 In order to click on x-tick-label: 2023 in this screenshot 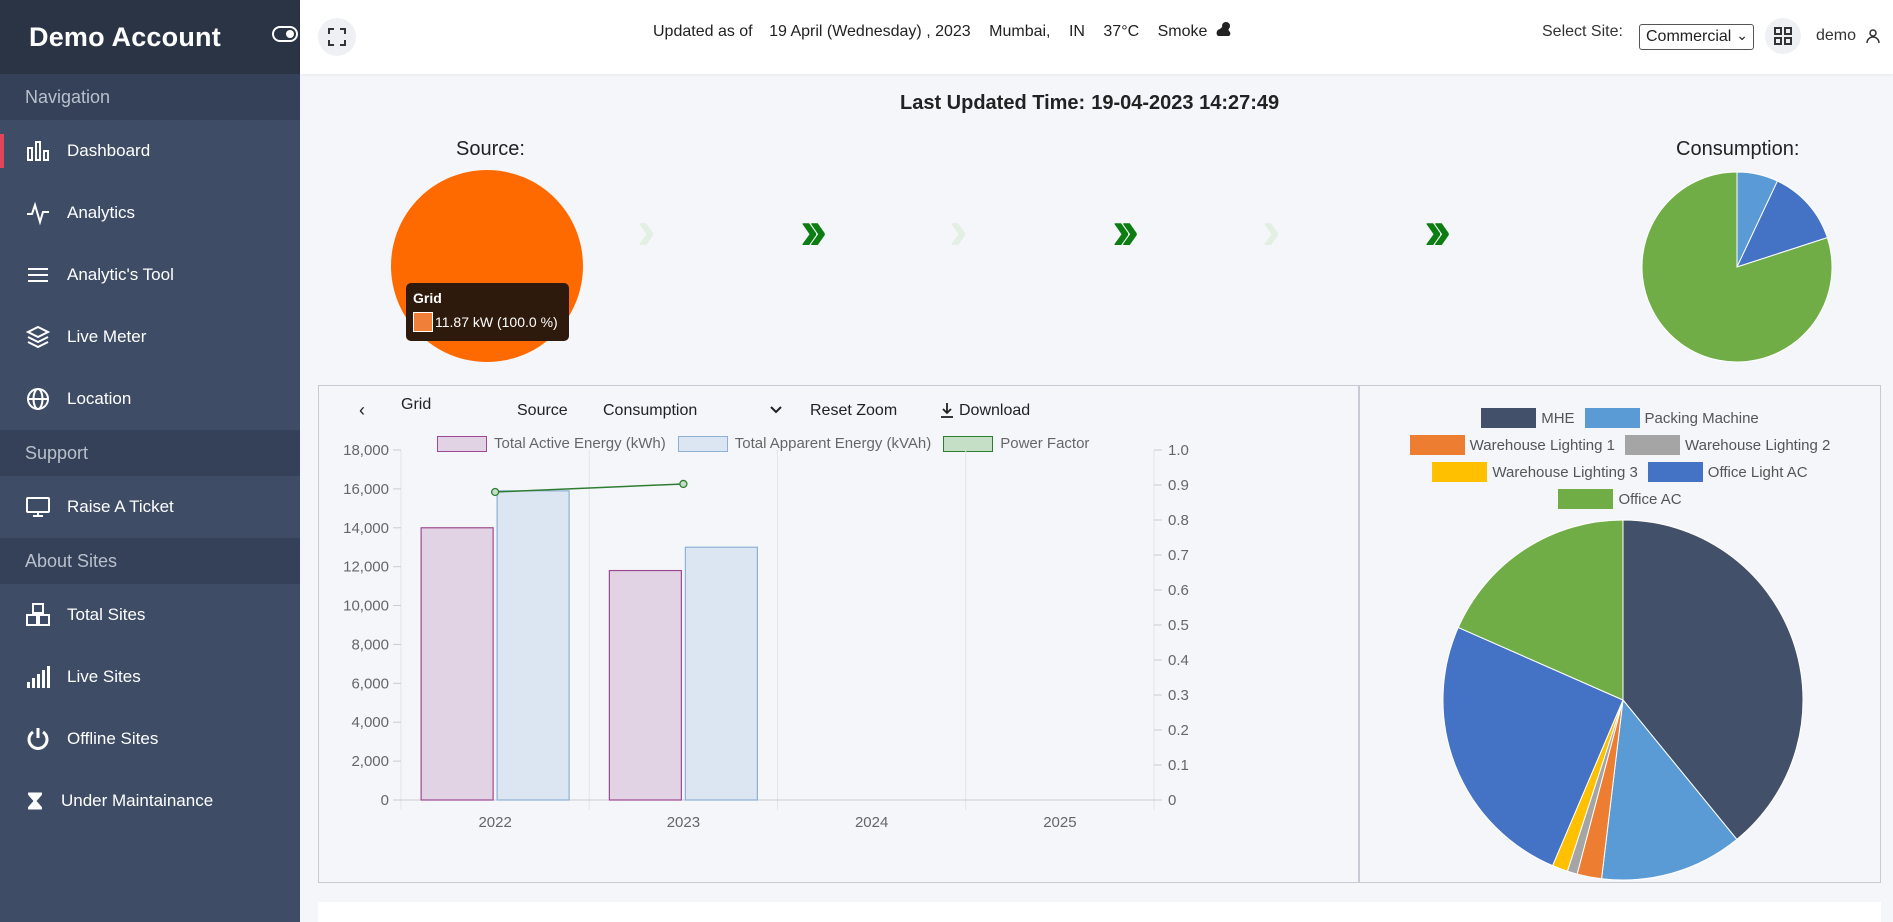, I will do `click(683, 822)`.